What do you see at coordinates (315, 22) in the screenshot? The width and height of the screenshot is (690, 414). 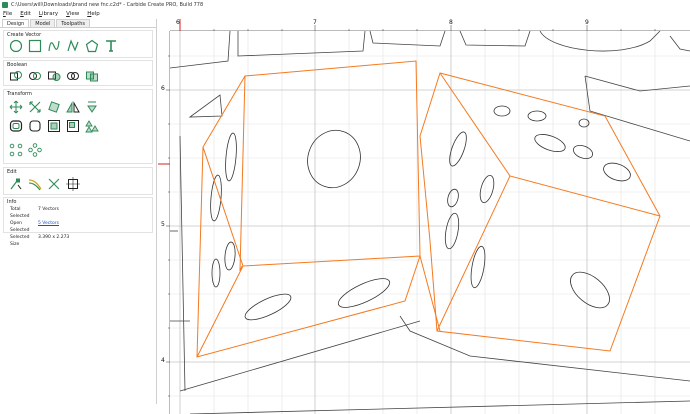 I see `ruler-top-label-7: 7` at bounding box center [315, 22].